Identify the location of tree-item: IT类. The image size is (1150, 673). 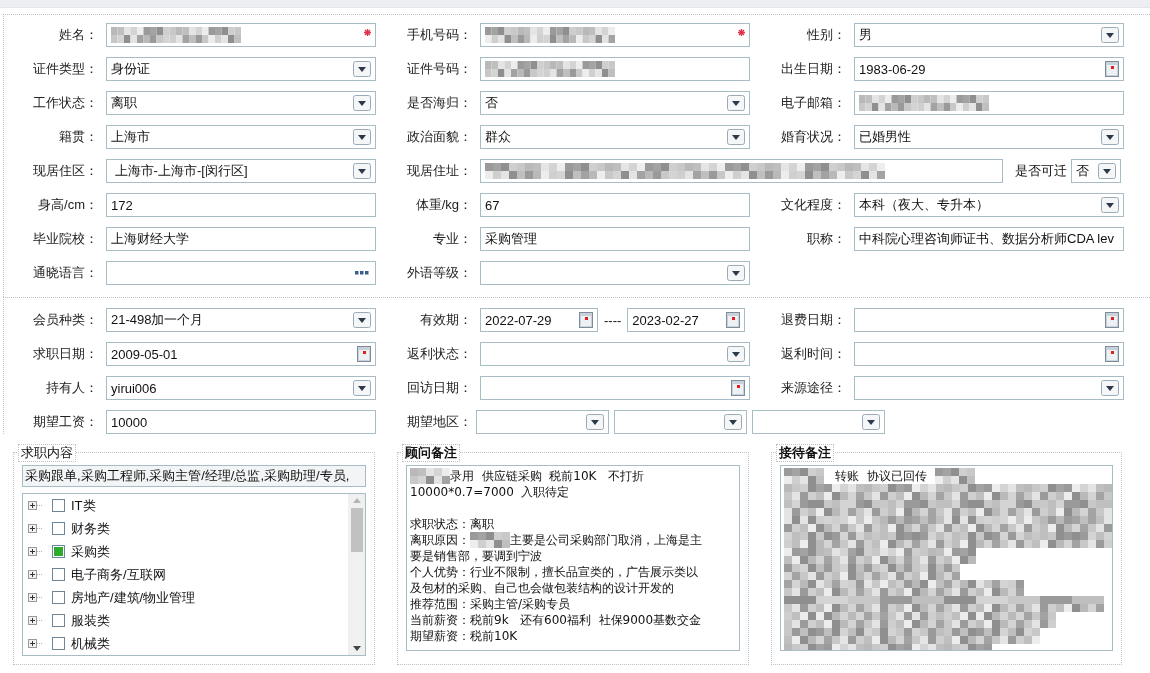
(83, 505).